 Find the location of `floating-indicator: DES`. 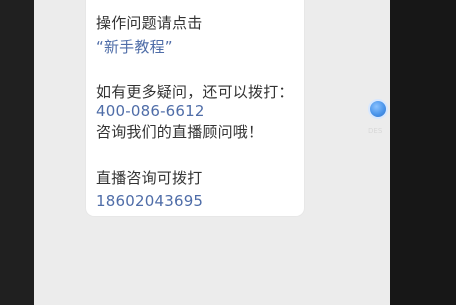

floating-indicator: DES is located at coordinates (379, 119).